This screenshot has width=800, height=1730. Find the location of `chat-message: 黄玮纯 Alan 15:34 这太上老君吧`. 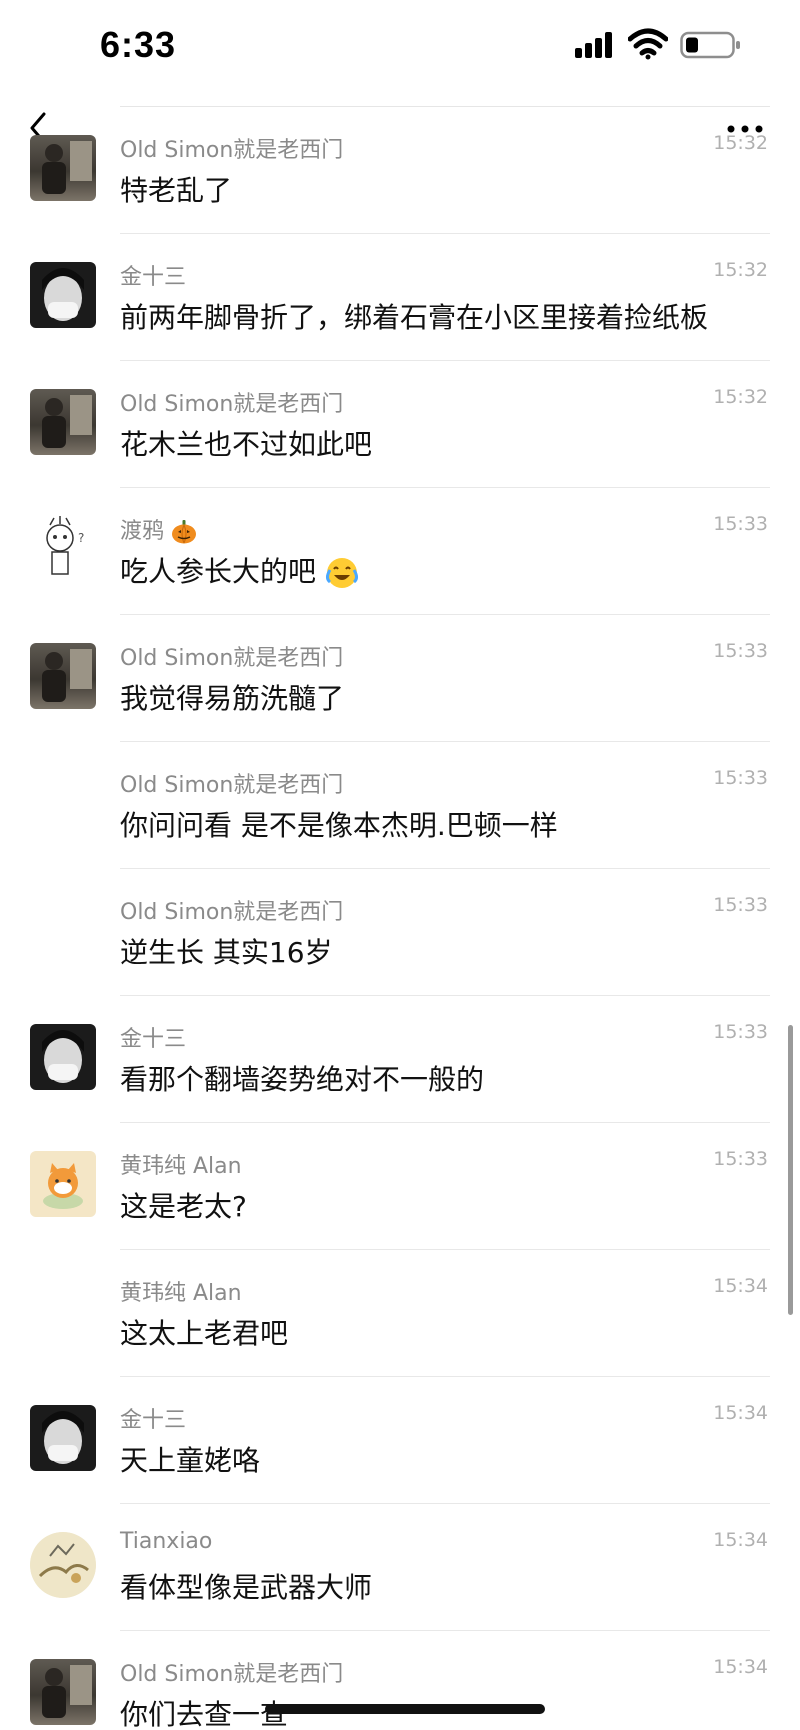

chat-message: 黄玮纯 Alan 15:34 这太上老君吧 is located at coordinates (400, 1313).